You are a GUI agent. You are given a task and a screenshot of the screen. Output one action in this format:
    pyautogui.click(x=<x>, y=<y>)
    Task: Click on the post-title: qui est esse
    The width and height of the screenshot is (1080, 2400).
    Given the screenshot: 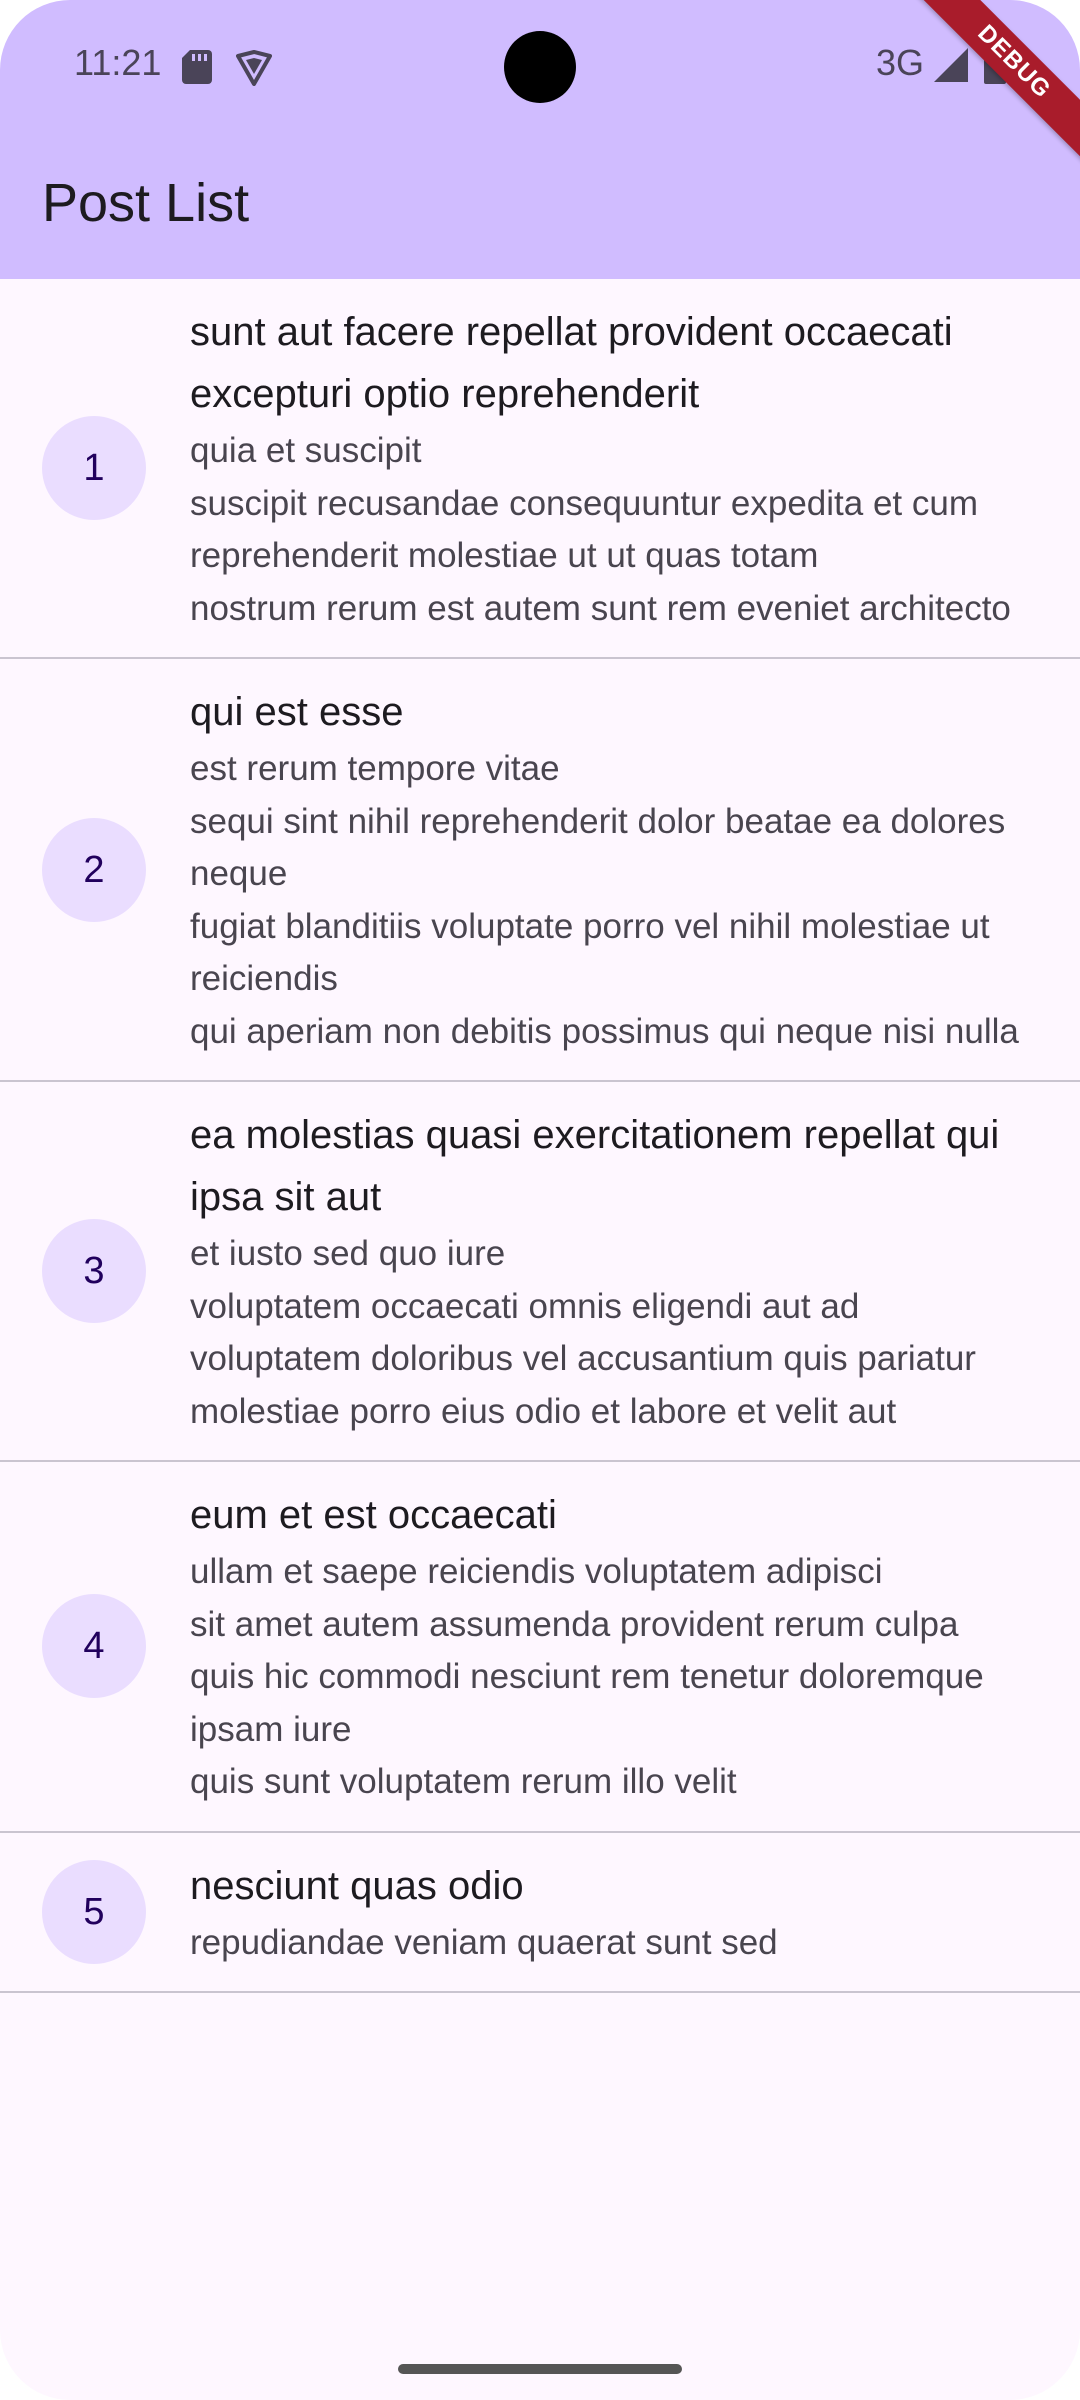 What is the action you would take?
    pyautogui.click(x=297, y=712)
    